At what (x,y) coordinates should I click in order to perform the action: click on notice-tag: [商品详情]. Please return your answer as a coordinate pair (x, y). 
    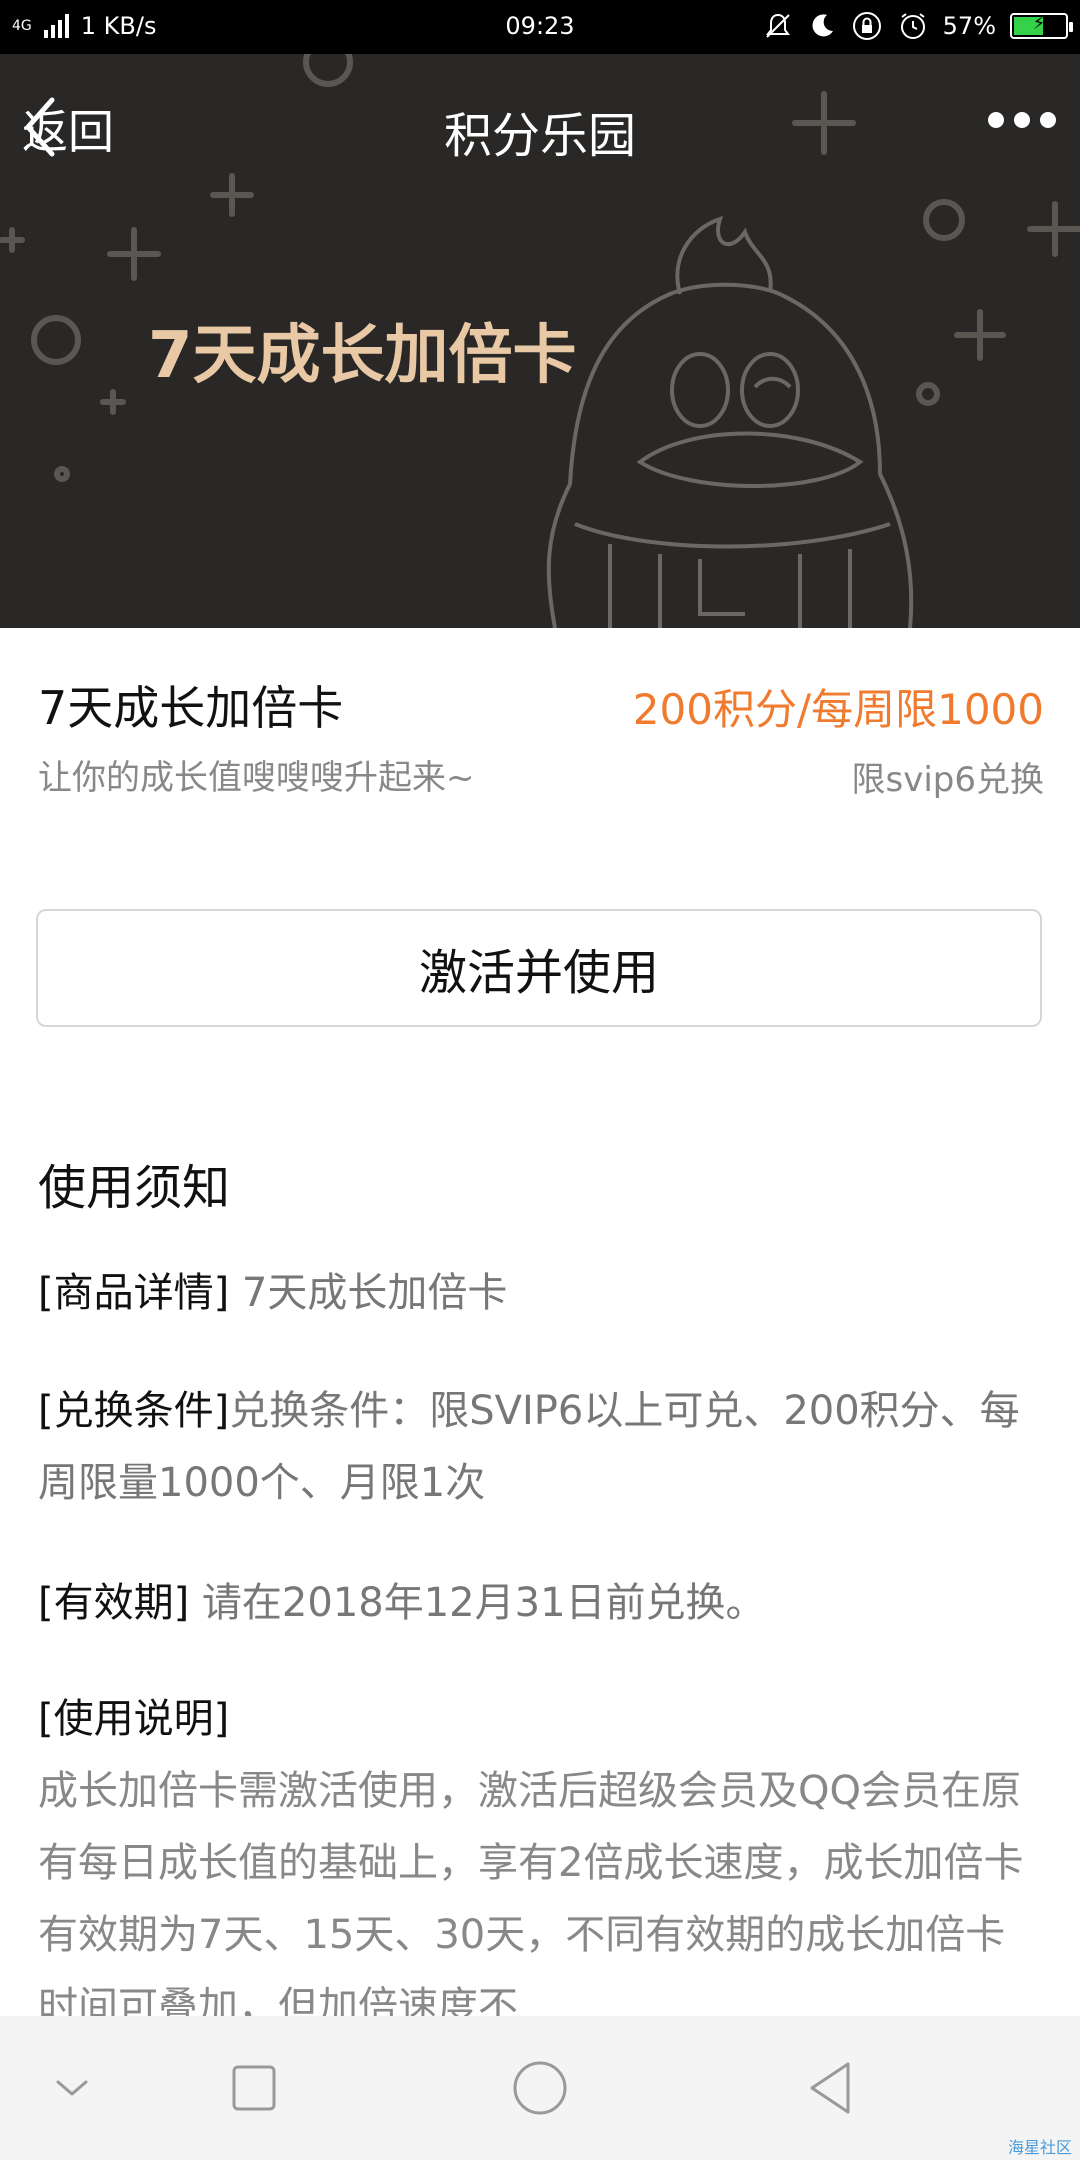
    Looking at the image, I should click on (134, 1293).